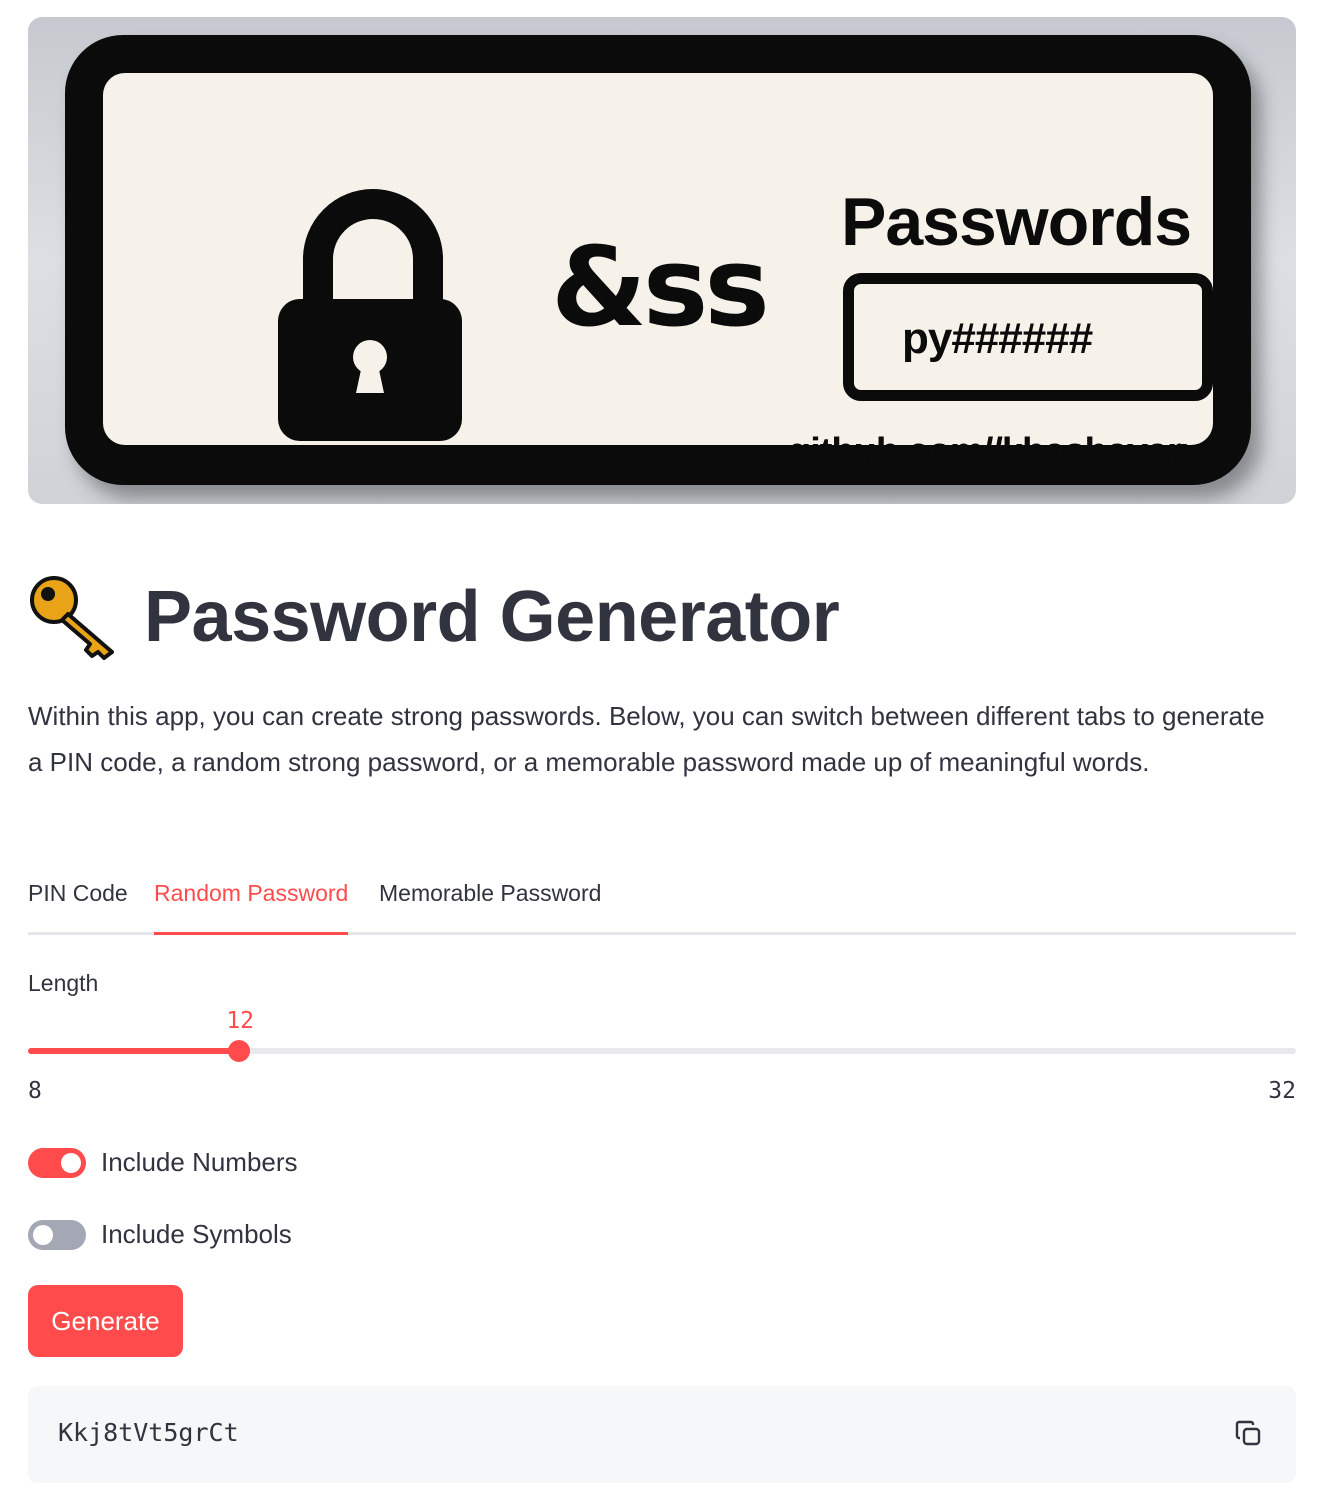 This screenshot has height=1509, width=1325. I want to click on slider-max: 32, so click(1282, 1091).